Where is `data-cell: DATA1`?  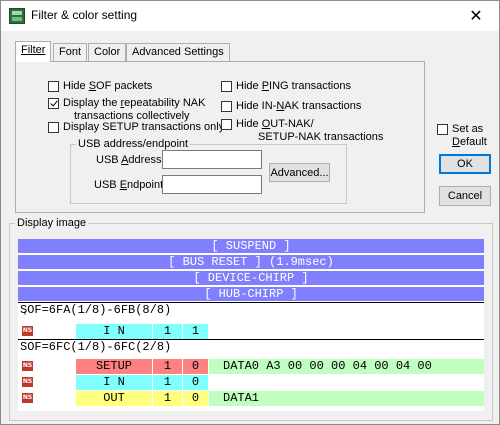 data-cell: DATA1 is located at coordinates (346, 398).